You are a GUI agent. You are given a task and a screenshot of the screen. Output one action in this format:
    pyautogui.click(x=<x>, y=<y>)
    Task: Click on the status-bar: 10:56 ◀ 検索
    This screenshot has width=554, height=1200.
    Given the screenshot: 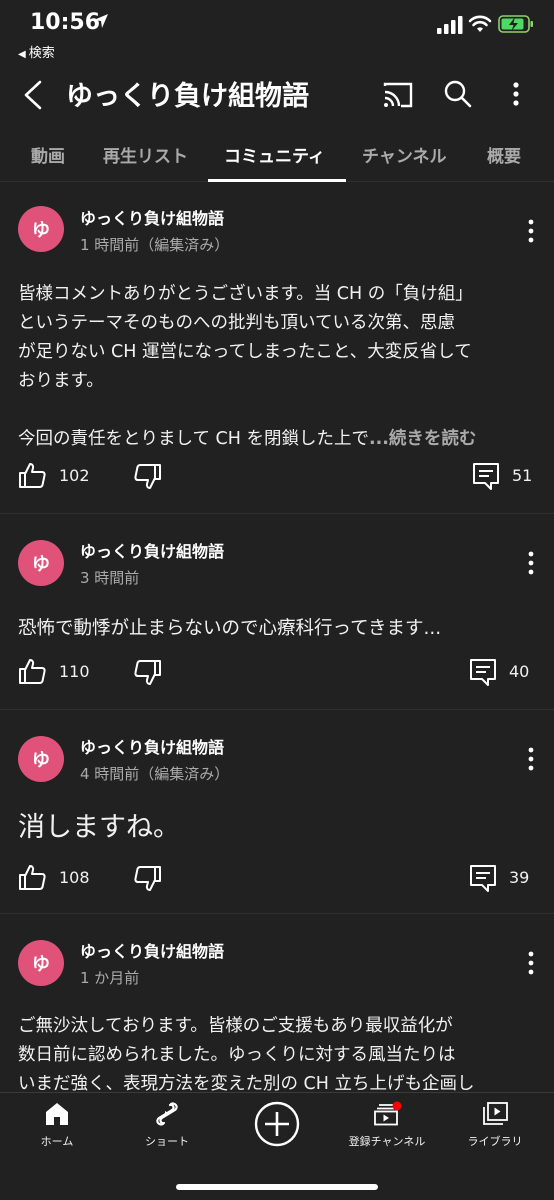 What is the action you would take?
    pyautogui.click(x=277, y=33)
    